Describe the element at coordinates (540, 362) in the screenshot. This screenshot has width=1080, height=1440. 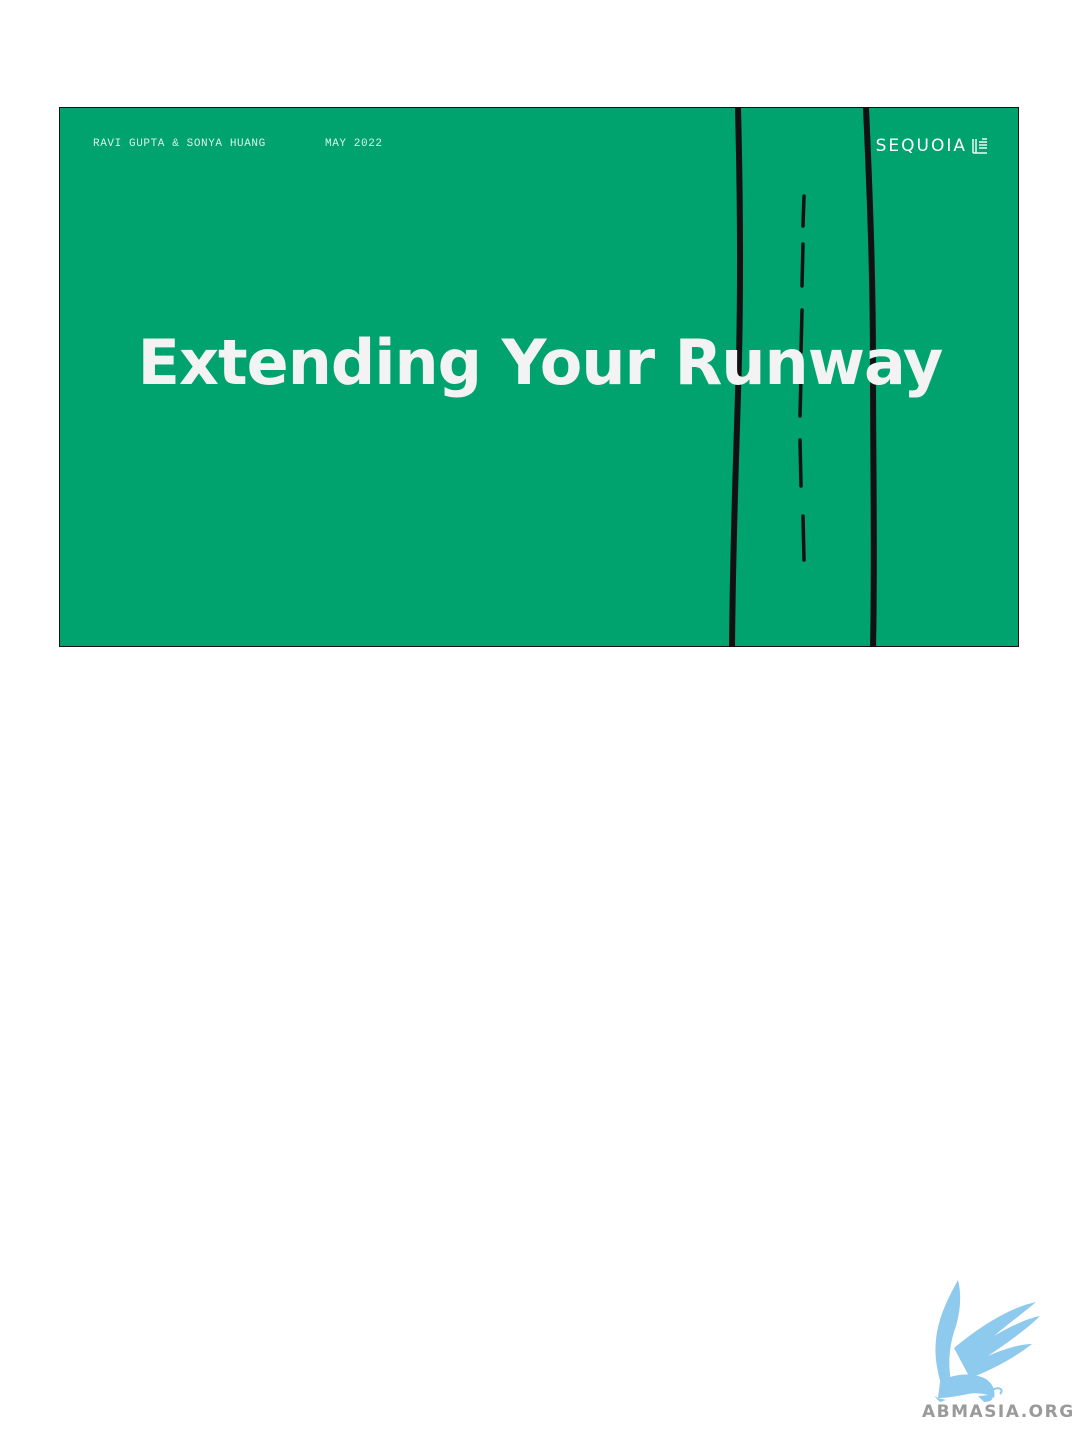
I see `slide-title: Extending Your Runway` at that location.